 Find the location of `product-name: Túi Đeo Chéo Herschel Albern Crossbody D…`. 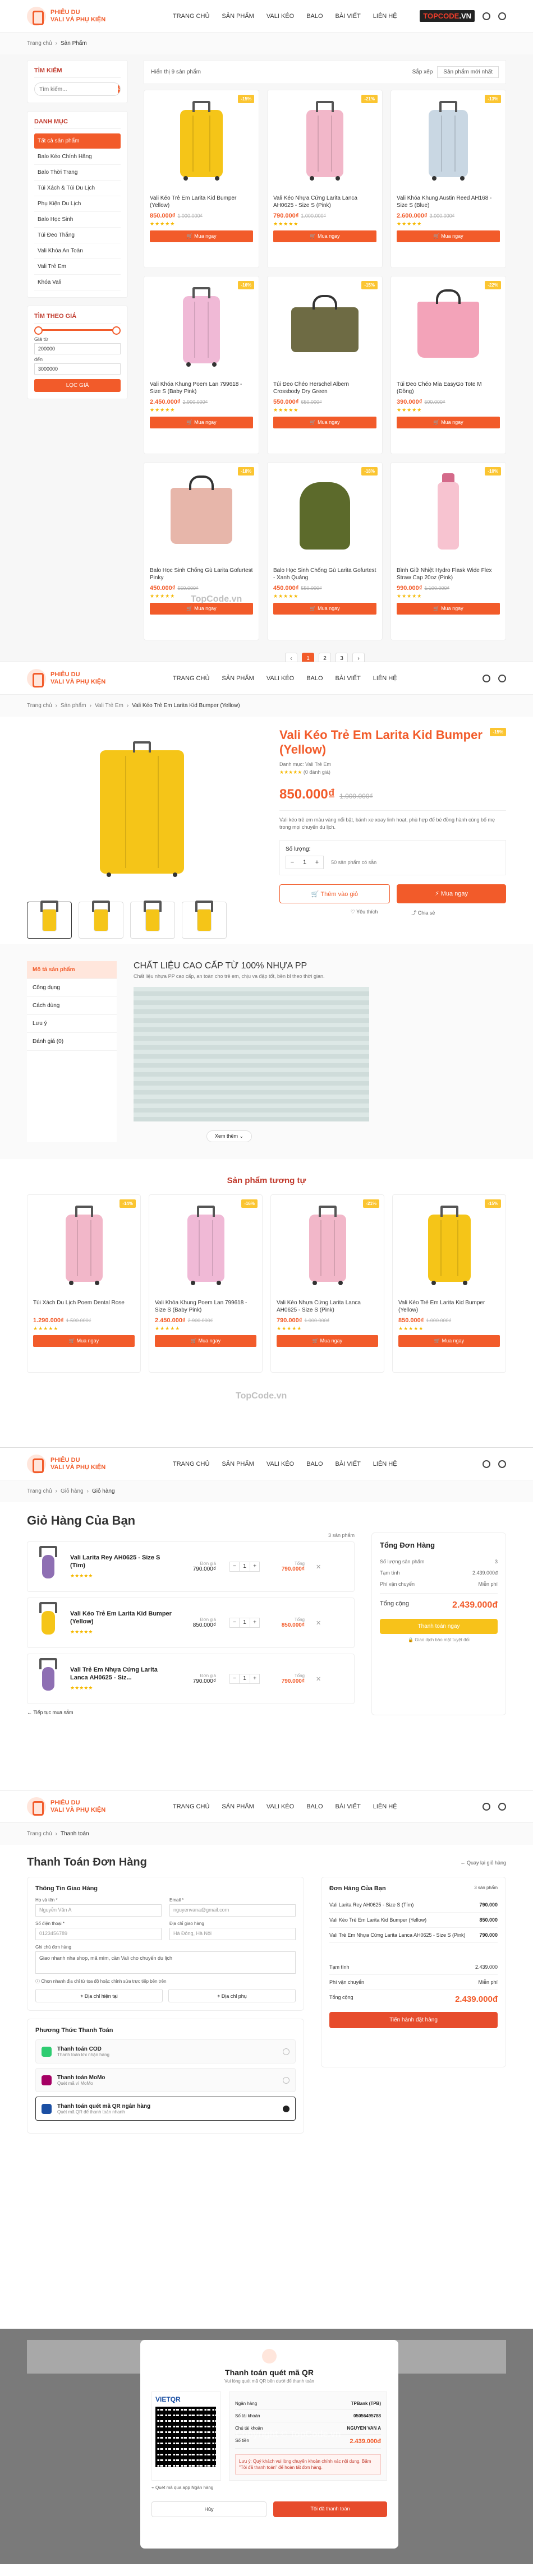

product-name: Túi Đeo Chéo Herschel Albern Crossbody D… is located at coordinates (324, 388).